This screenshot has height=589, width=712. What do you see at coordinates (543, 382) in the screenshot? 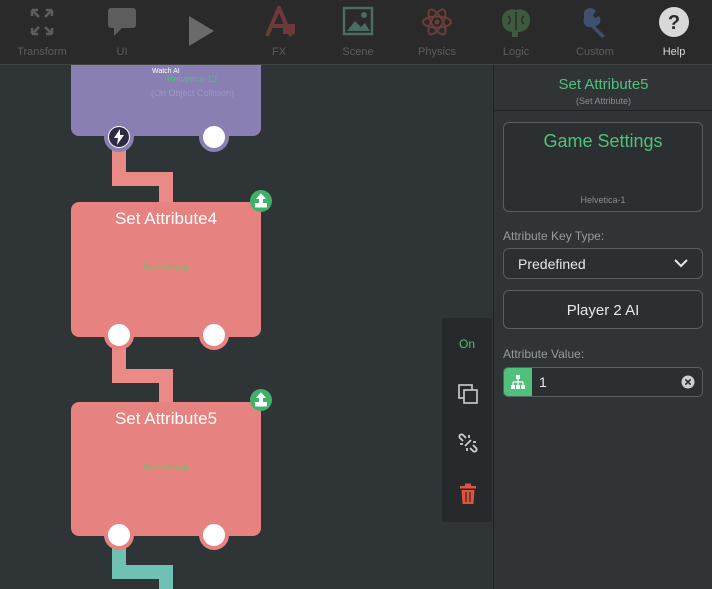
I see `attribute-value: 1` at bounding box center [543, 382].